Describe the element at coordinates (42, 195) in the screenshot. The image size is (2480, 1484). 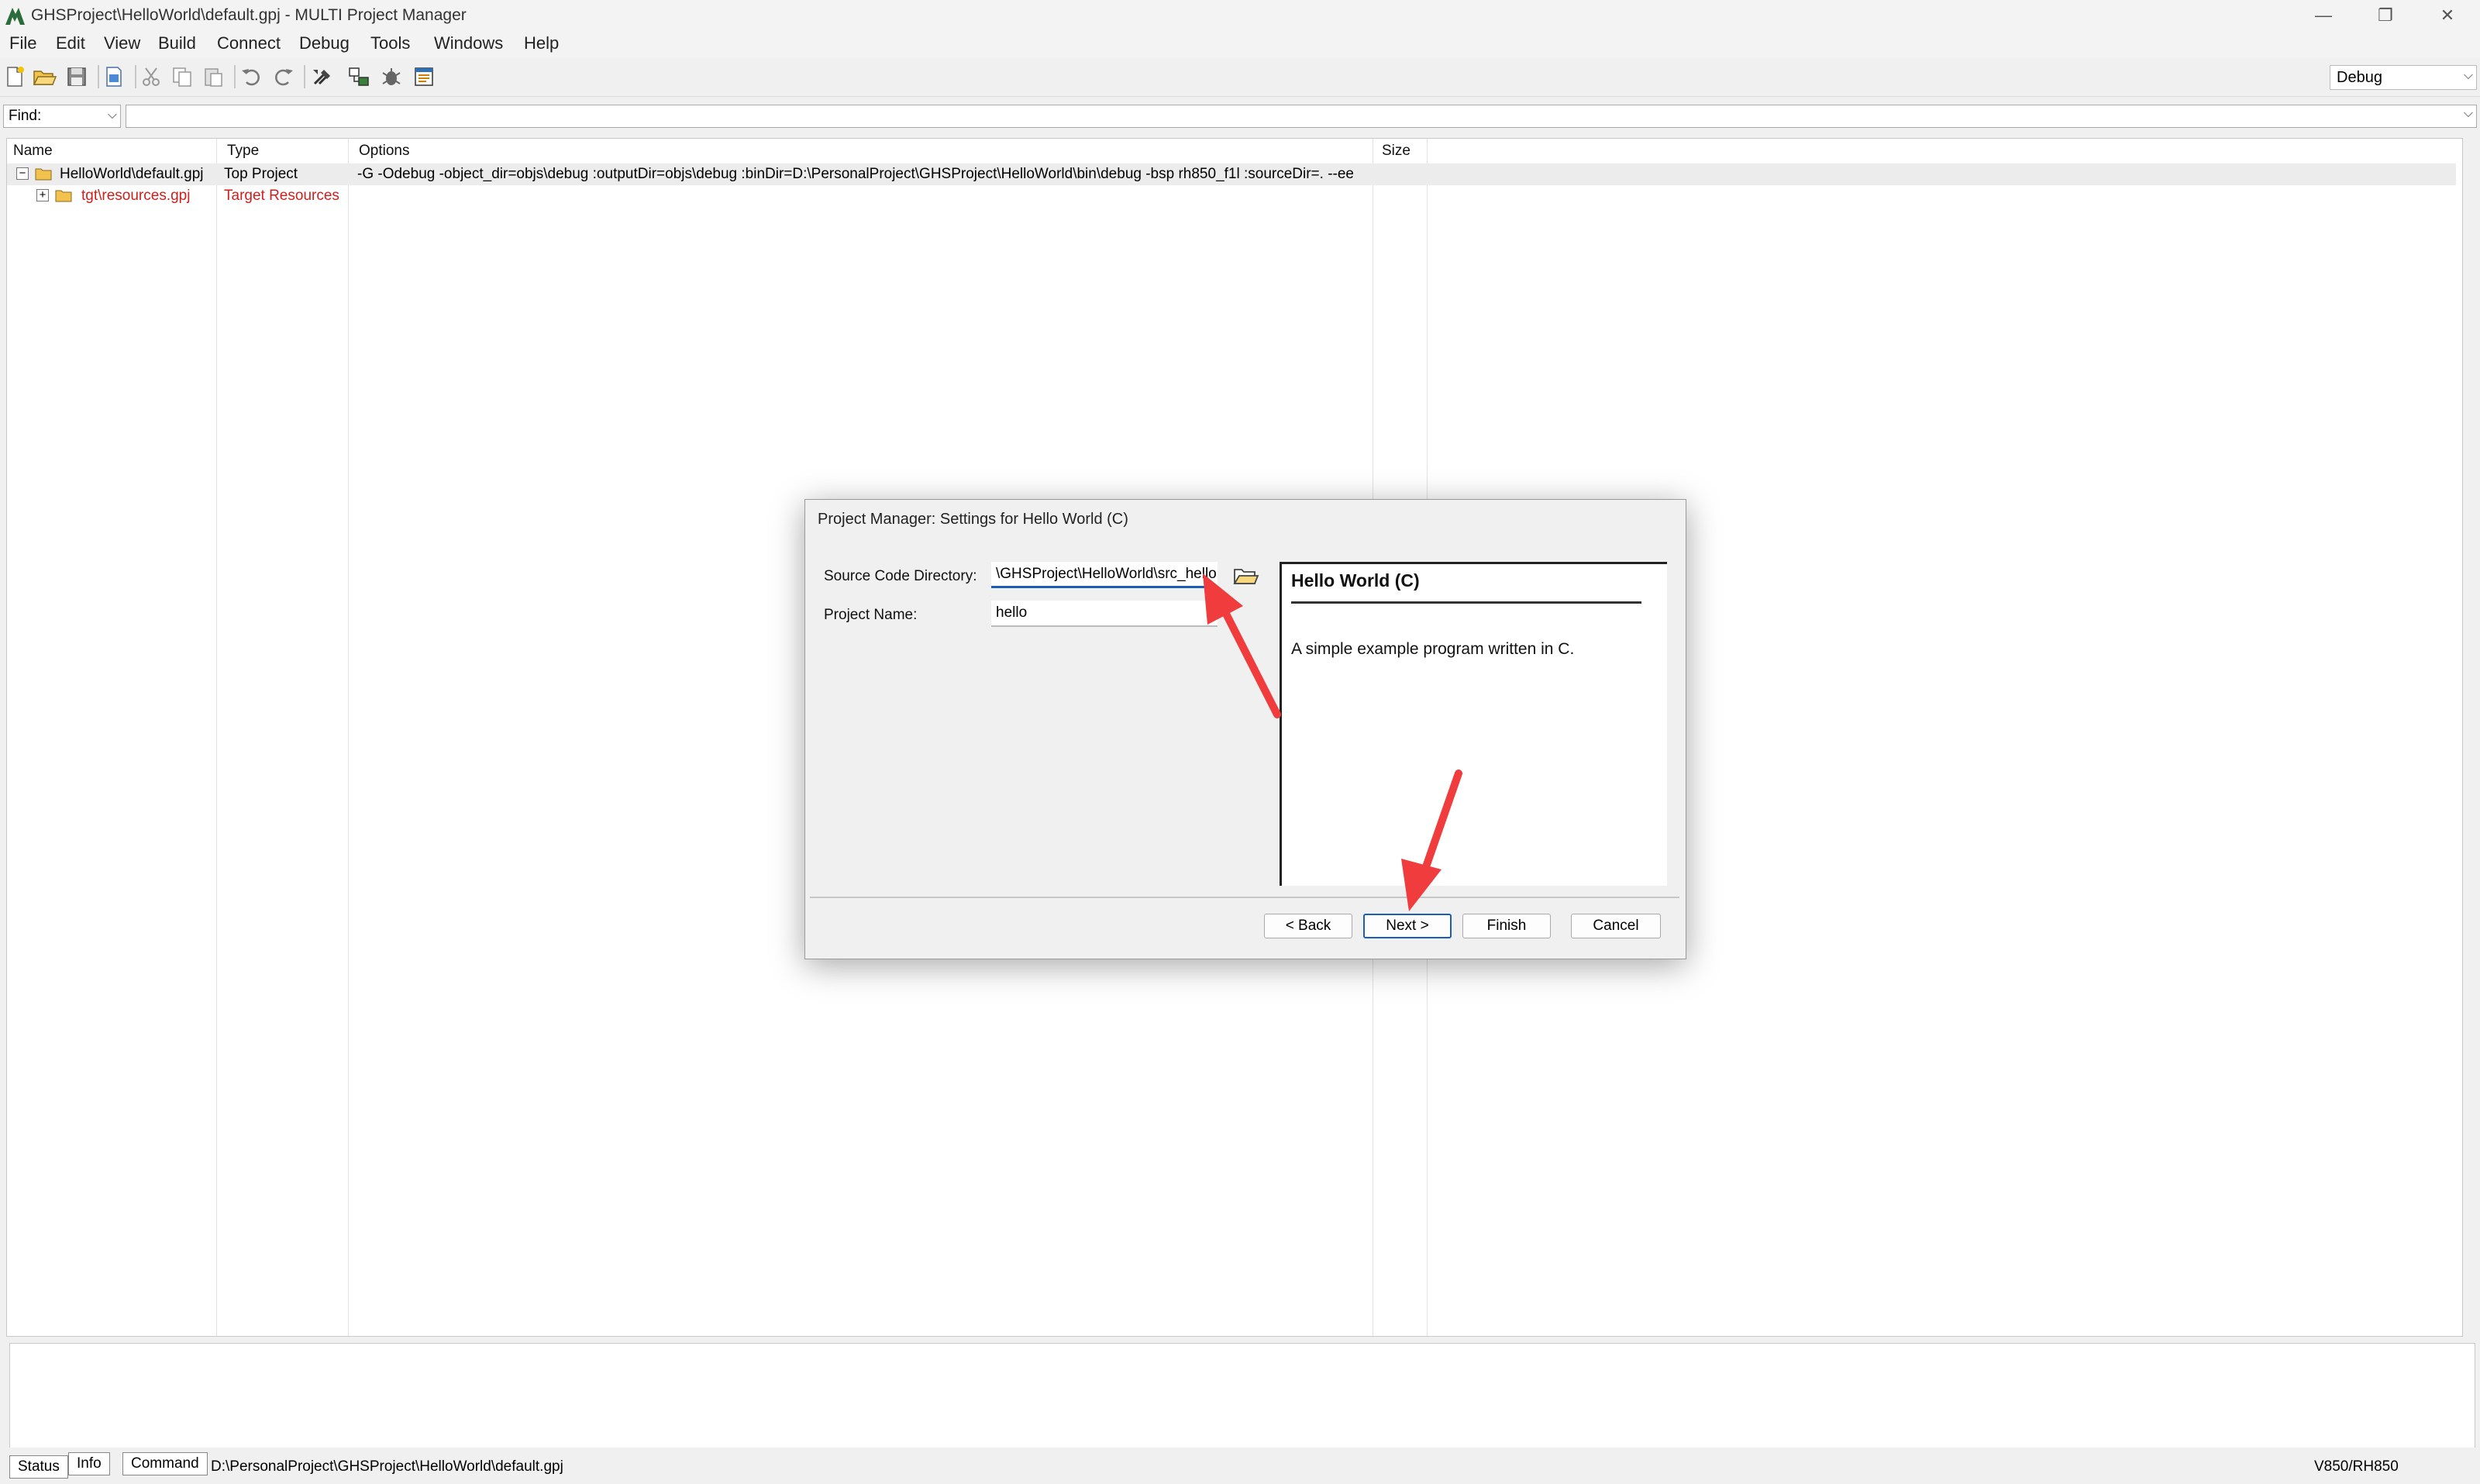
I see `expand-toggle: +` at that location.